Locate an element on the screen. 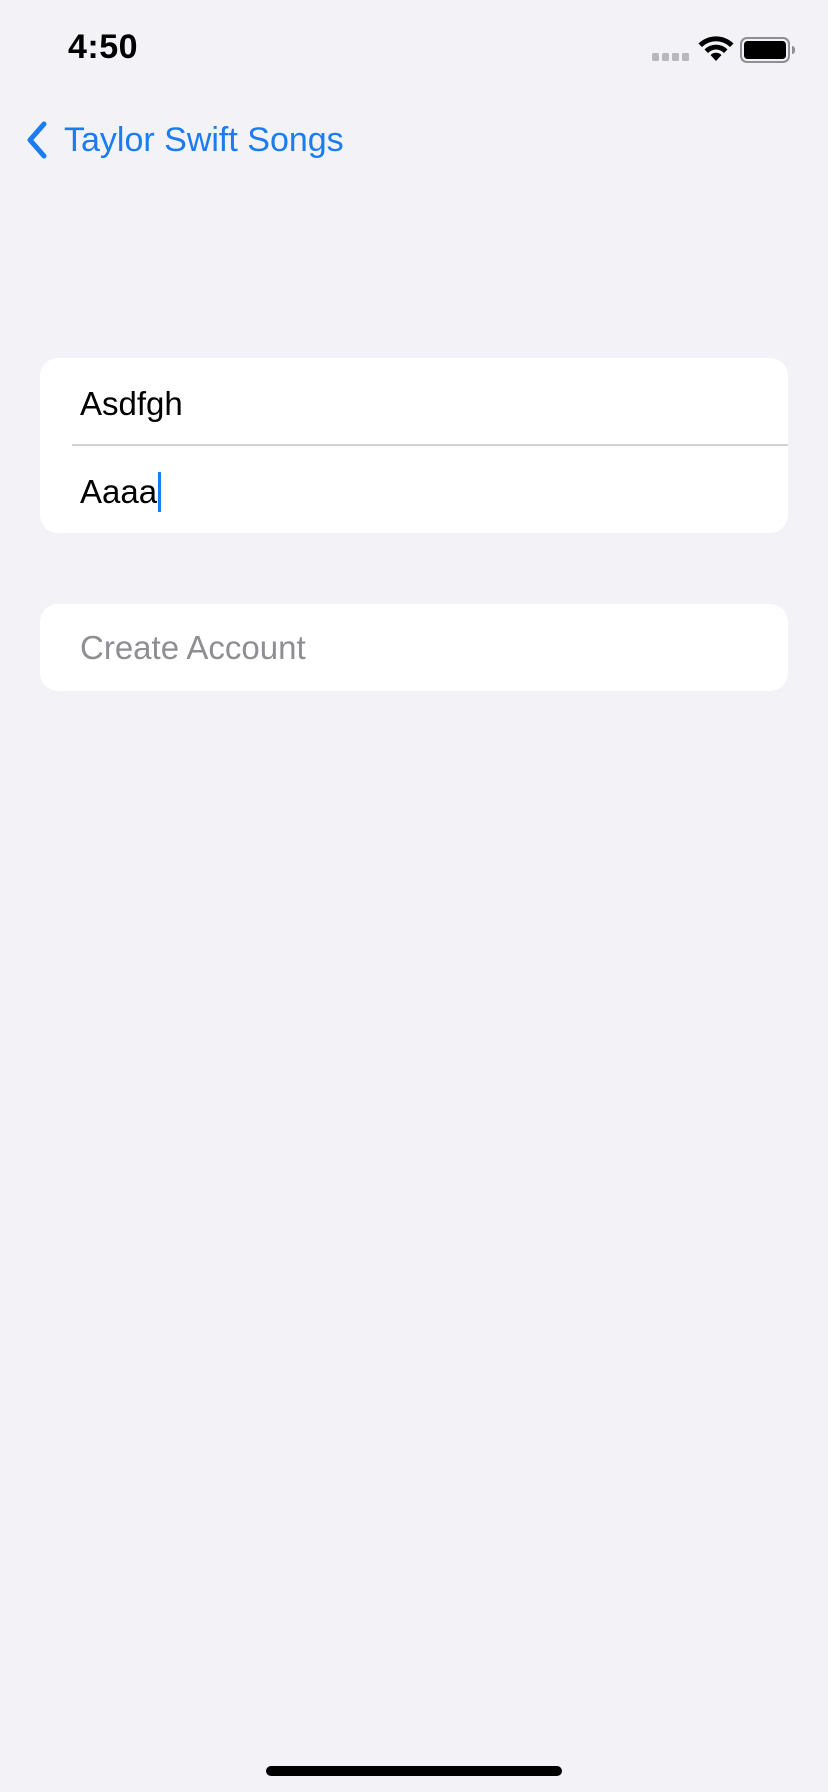 This screenshot has height=1792, width=828. battery-icon is located at coordinates (767, 50).